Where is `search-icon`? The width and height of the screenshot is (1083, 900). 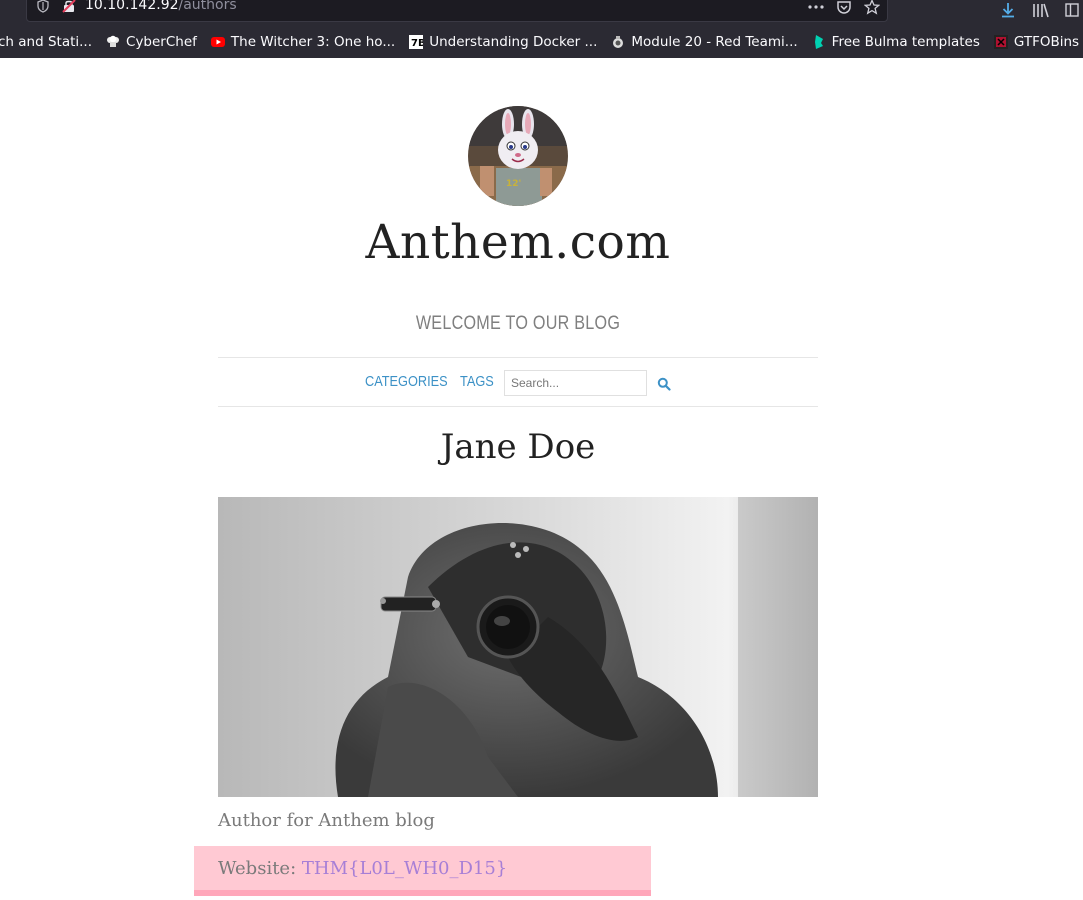 search-icon is located at coordinates (664, 384).